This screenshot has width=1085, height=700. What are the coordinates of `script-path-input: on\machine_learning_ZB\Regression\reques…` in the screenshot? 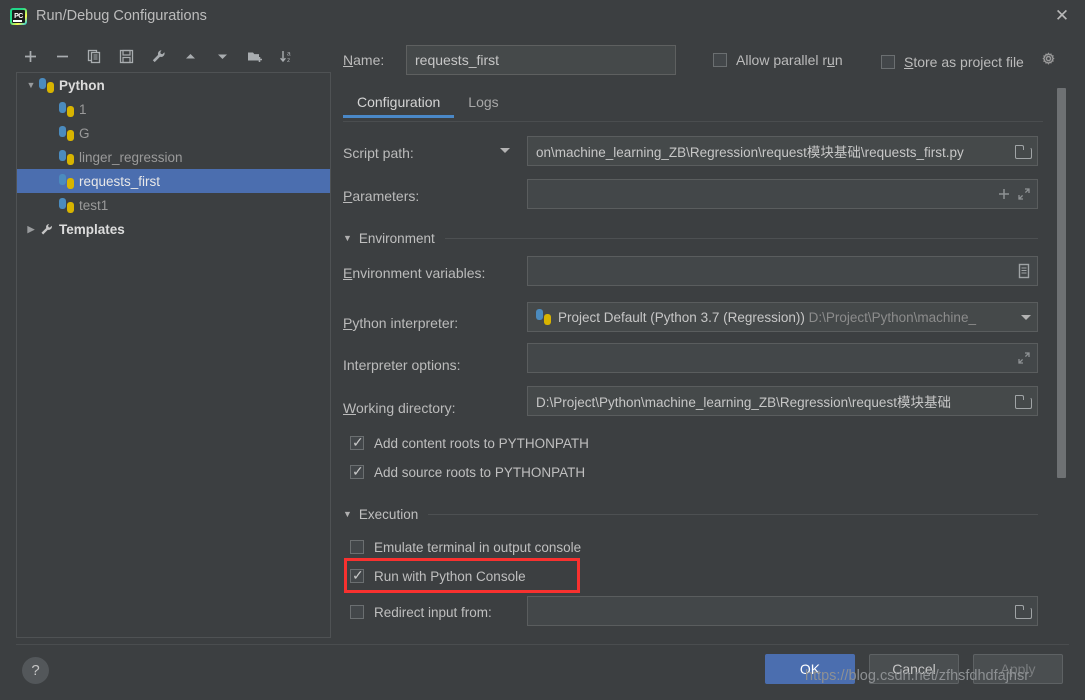 It's located at (782, 151).